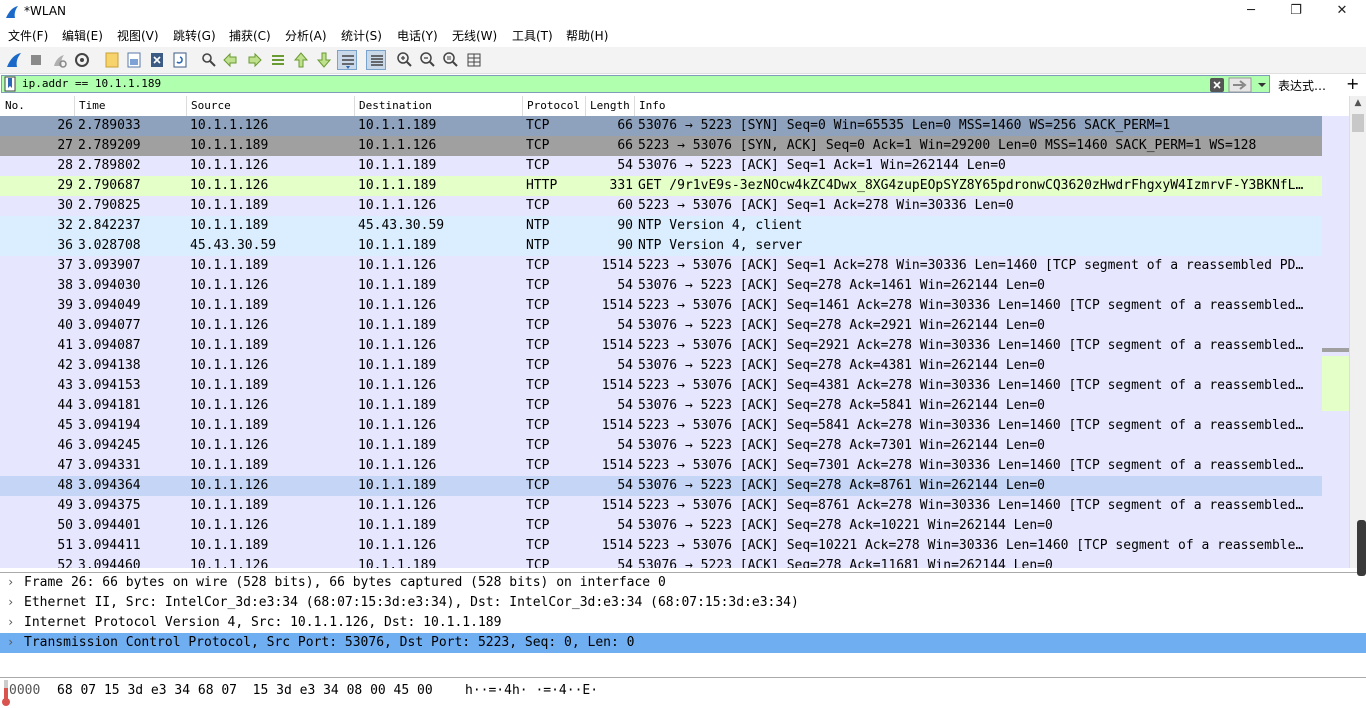 This screenshot has height=708, width=1366. I want to click on scroll-up-icon: ▲, so click(1358, 104).